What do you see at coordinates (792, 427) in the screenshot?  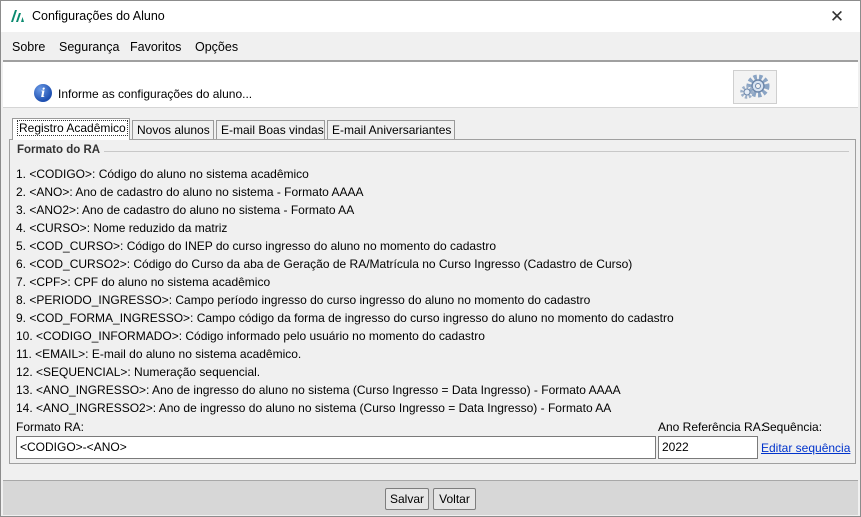 I see `sequencia-label: Sequência:` at bounding box center [792, 427].